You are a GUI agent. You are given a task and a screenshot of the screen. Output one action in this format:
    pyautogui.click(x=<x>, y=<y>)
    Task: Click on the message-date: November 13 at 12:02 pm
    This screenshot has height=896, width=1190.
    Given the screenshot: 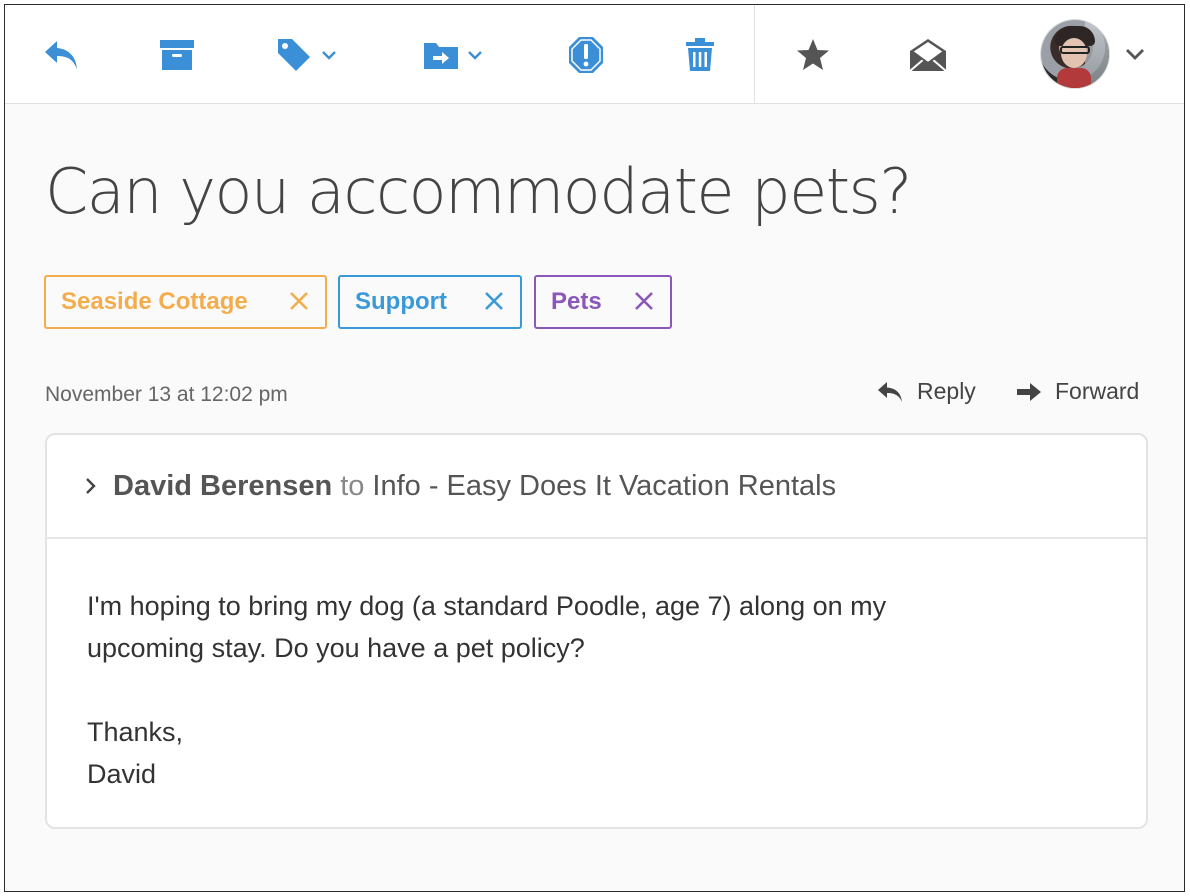 What is the action you would take?
    pyautogui.click(x=166, y=394)
    